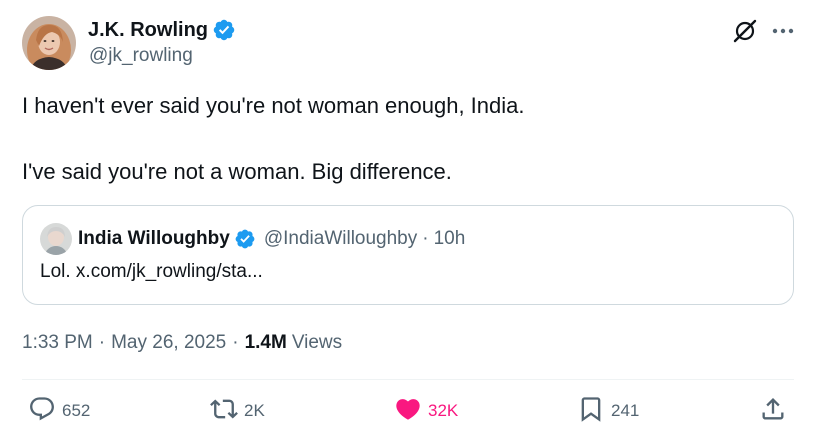 The width and height of the screenshot is (815, 444). What do you see at coordinates (449, 238) in the screenshot?
I see `quoted-timestamp: 10h` at bounding box center [449, 238].